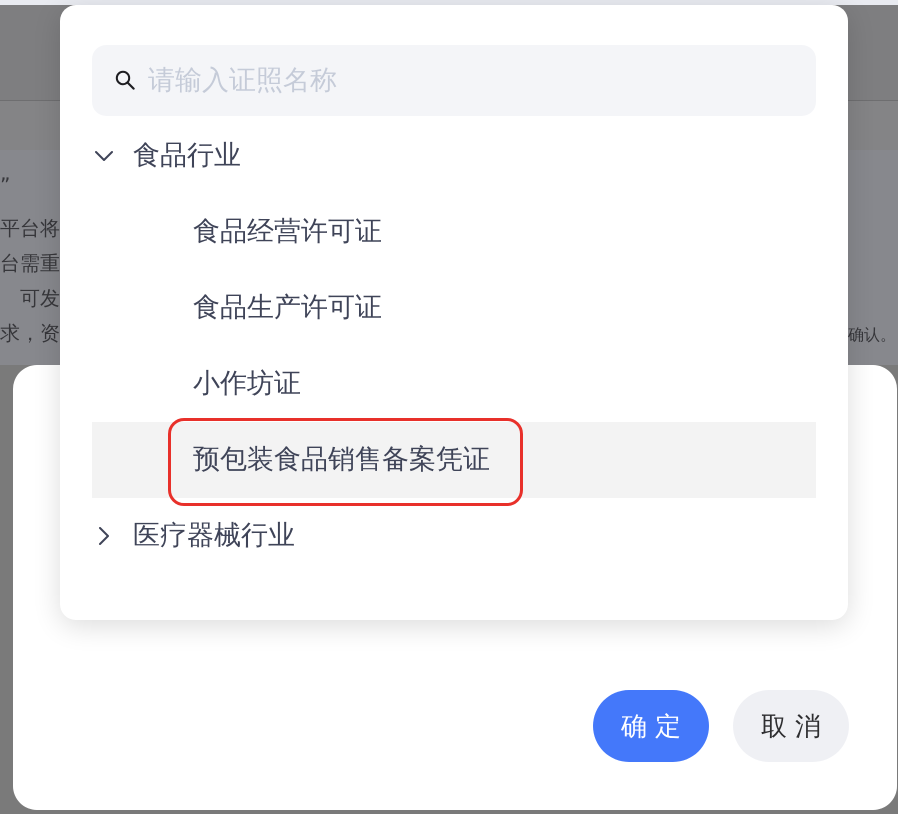 This screenshot has width=898, height=814. What do you see at coordinates (125, 80) in the screenshot?
I see `search-icon` at bounding box center [125, 80].